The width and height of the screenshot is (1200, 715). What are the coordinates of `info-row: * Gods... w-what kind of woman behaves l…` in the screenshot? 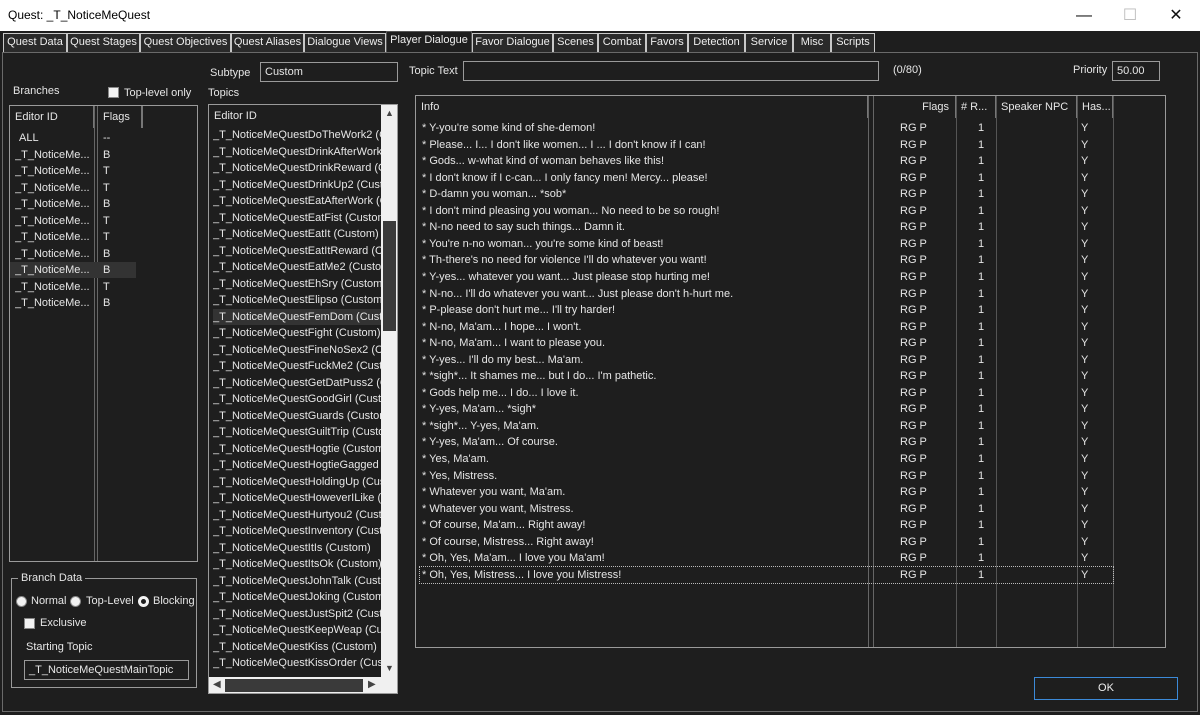 It's located at (766, 161).